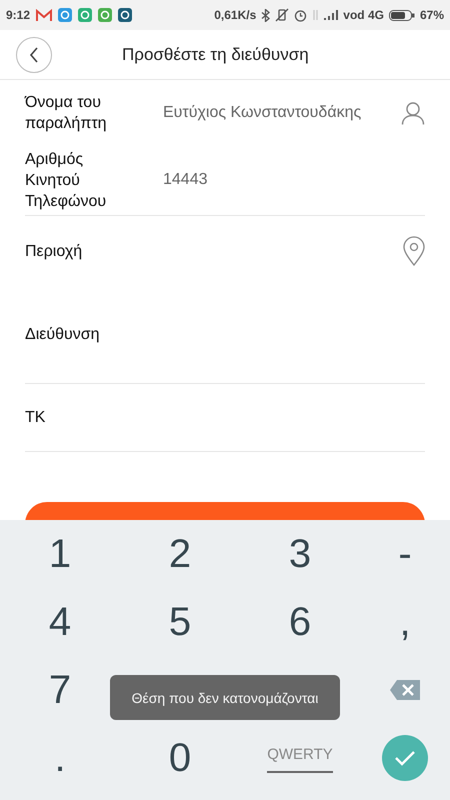  I want to click on alarm-icon, so click(301, 15).